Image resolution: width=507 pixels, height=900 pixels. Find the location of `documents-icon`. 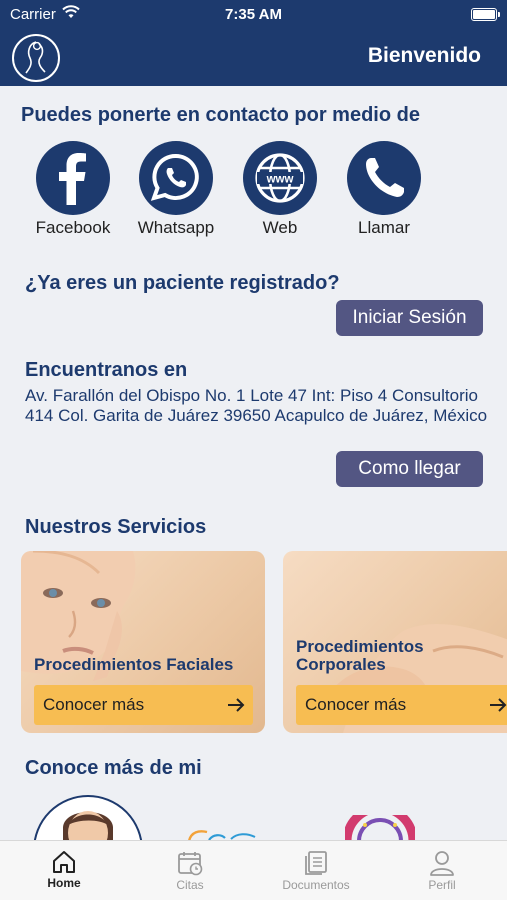

documents-icon is located at coordinates (316, 863).